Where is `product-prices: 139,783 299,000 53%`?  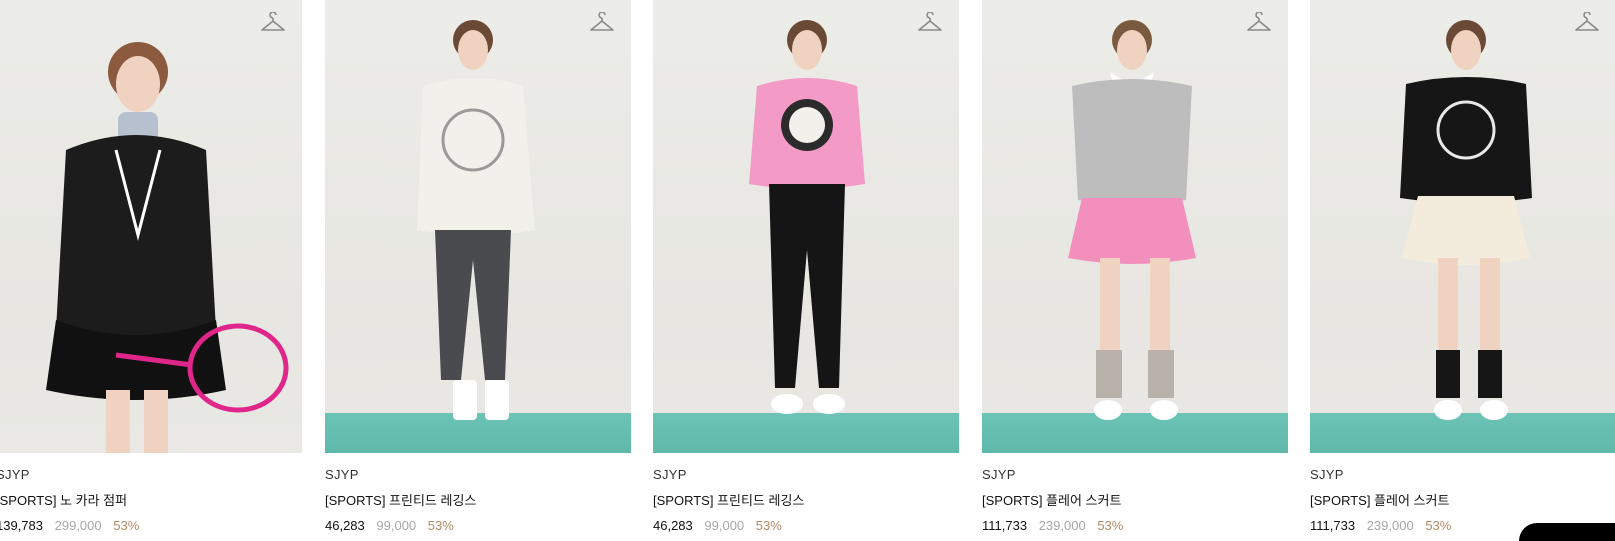
product-prices: 139,783 299,000 53% is located at coordinates (151, 525).